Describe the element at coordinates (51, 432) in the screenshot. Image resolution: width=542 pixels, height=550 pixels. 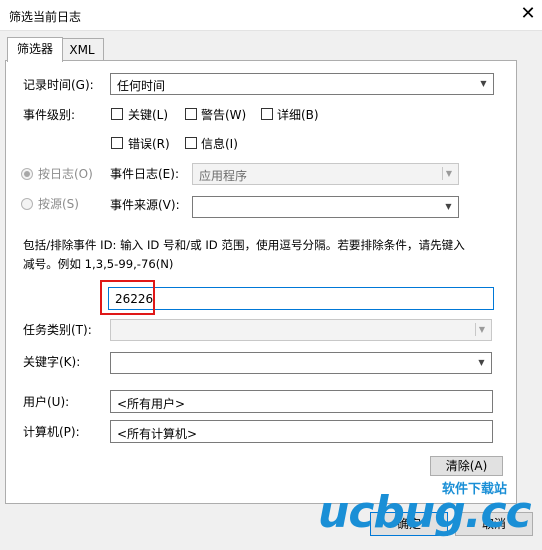
I see `computer-label: 计算机(P):` at that location.